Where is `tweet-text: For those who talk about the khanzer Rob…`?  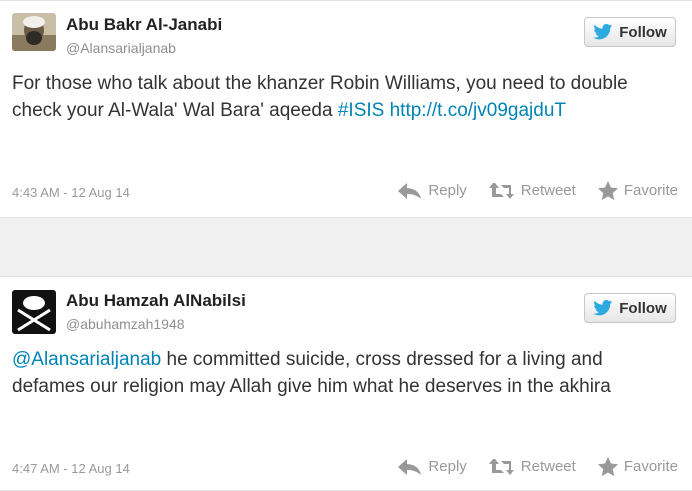
tweet-text: For those who talk about the khanzer Rob… is located at coordinates (320, 97).